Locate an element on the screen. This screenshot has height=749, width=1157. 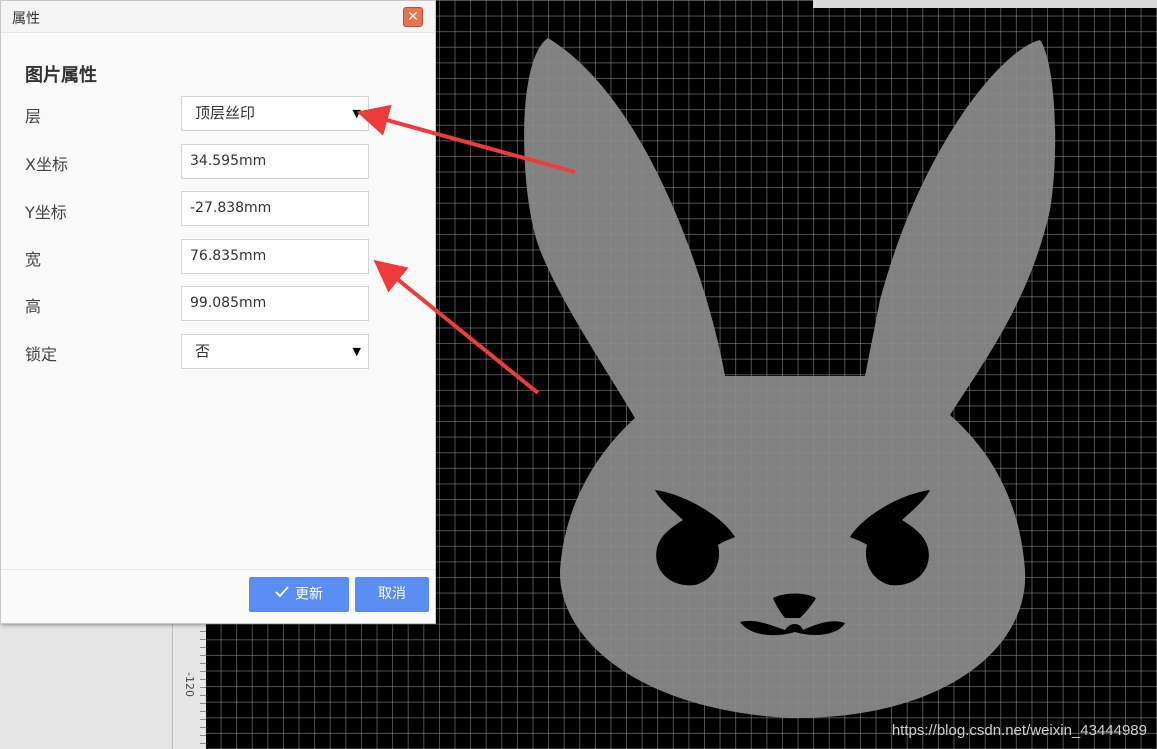
lock-select-value: 否 is located at coordinates (203, 351).